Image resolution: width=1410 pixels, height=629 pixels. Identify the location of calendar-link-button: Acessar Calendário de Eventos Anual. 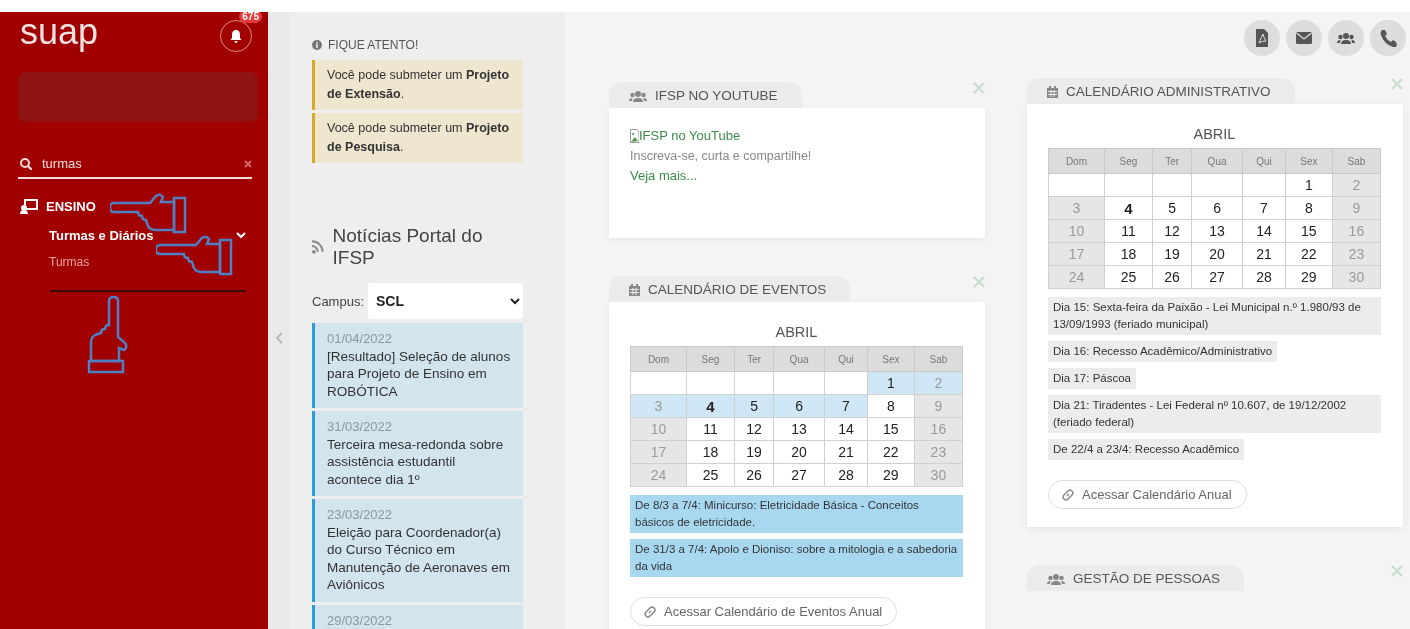
(764, 611).